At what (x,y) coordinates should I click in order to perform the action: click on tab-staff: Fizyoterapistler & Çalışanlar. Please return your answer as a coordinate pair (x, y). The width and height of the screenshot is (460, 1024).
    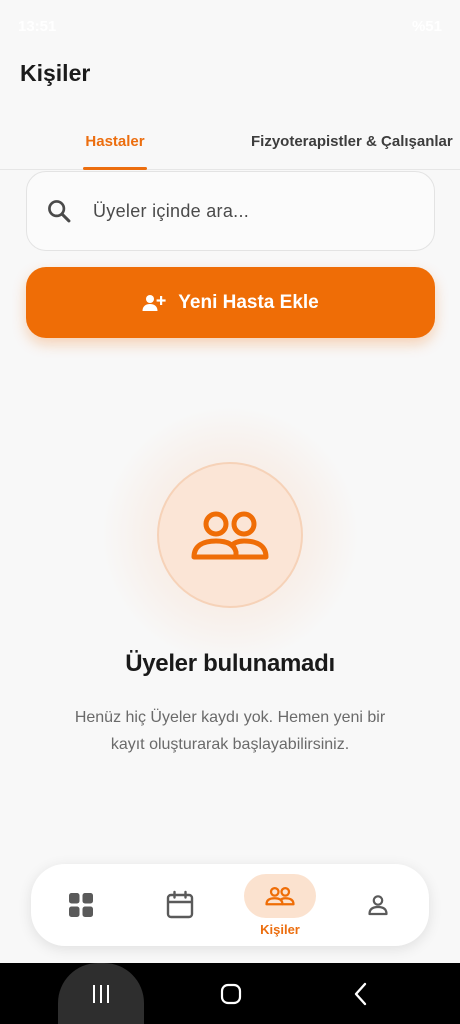
    Looking at the image, I should click on (350, 141).